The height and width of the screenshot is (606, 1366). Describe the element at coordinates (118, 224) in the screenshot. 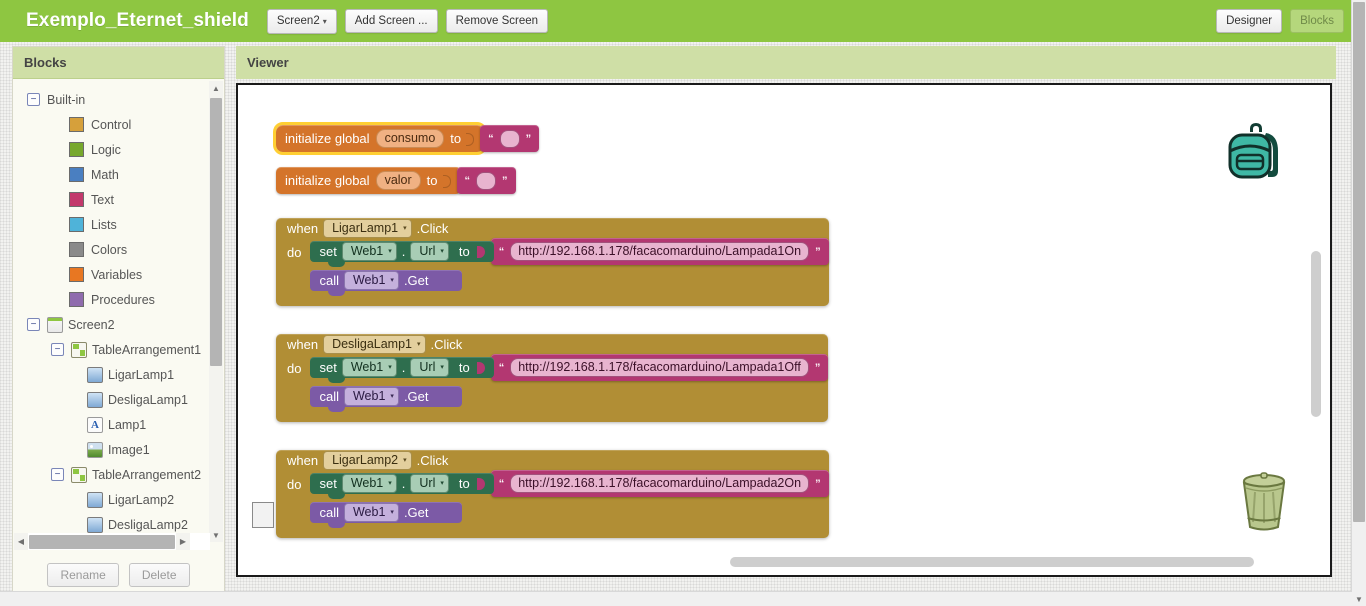

I see `palette-item-lists: Lists` at that location.